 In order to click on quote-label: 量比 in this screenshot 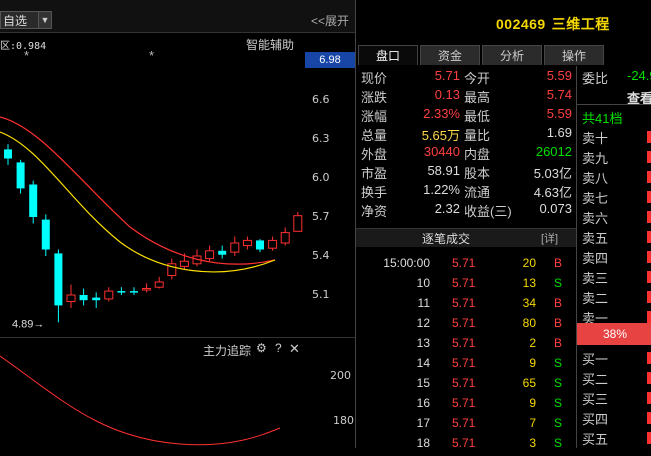, I will do `click(477, 135)`.